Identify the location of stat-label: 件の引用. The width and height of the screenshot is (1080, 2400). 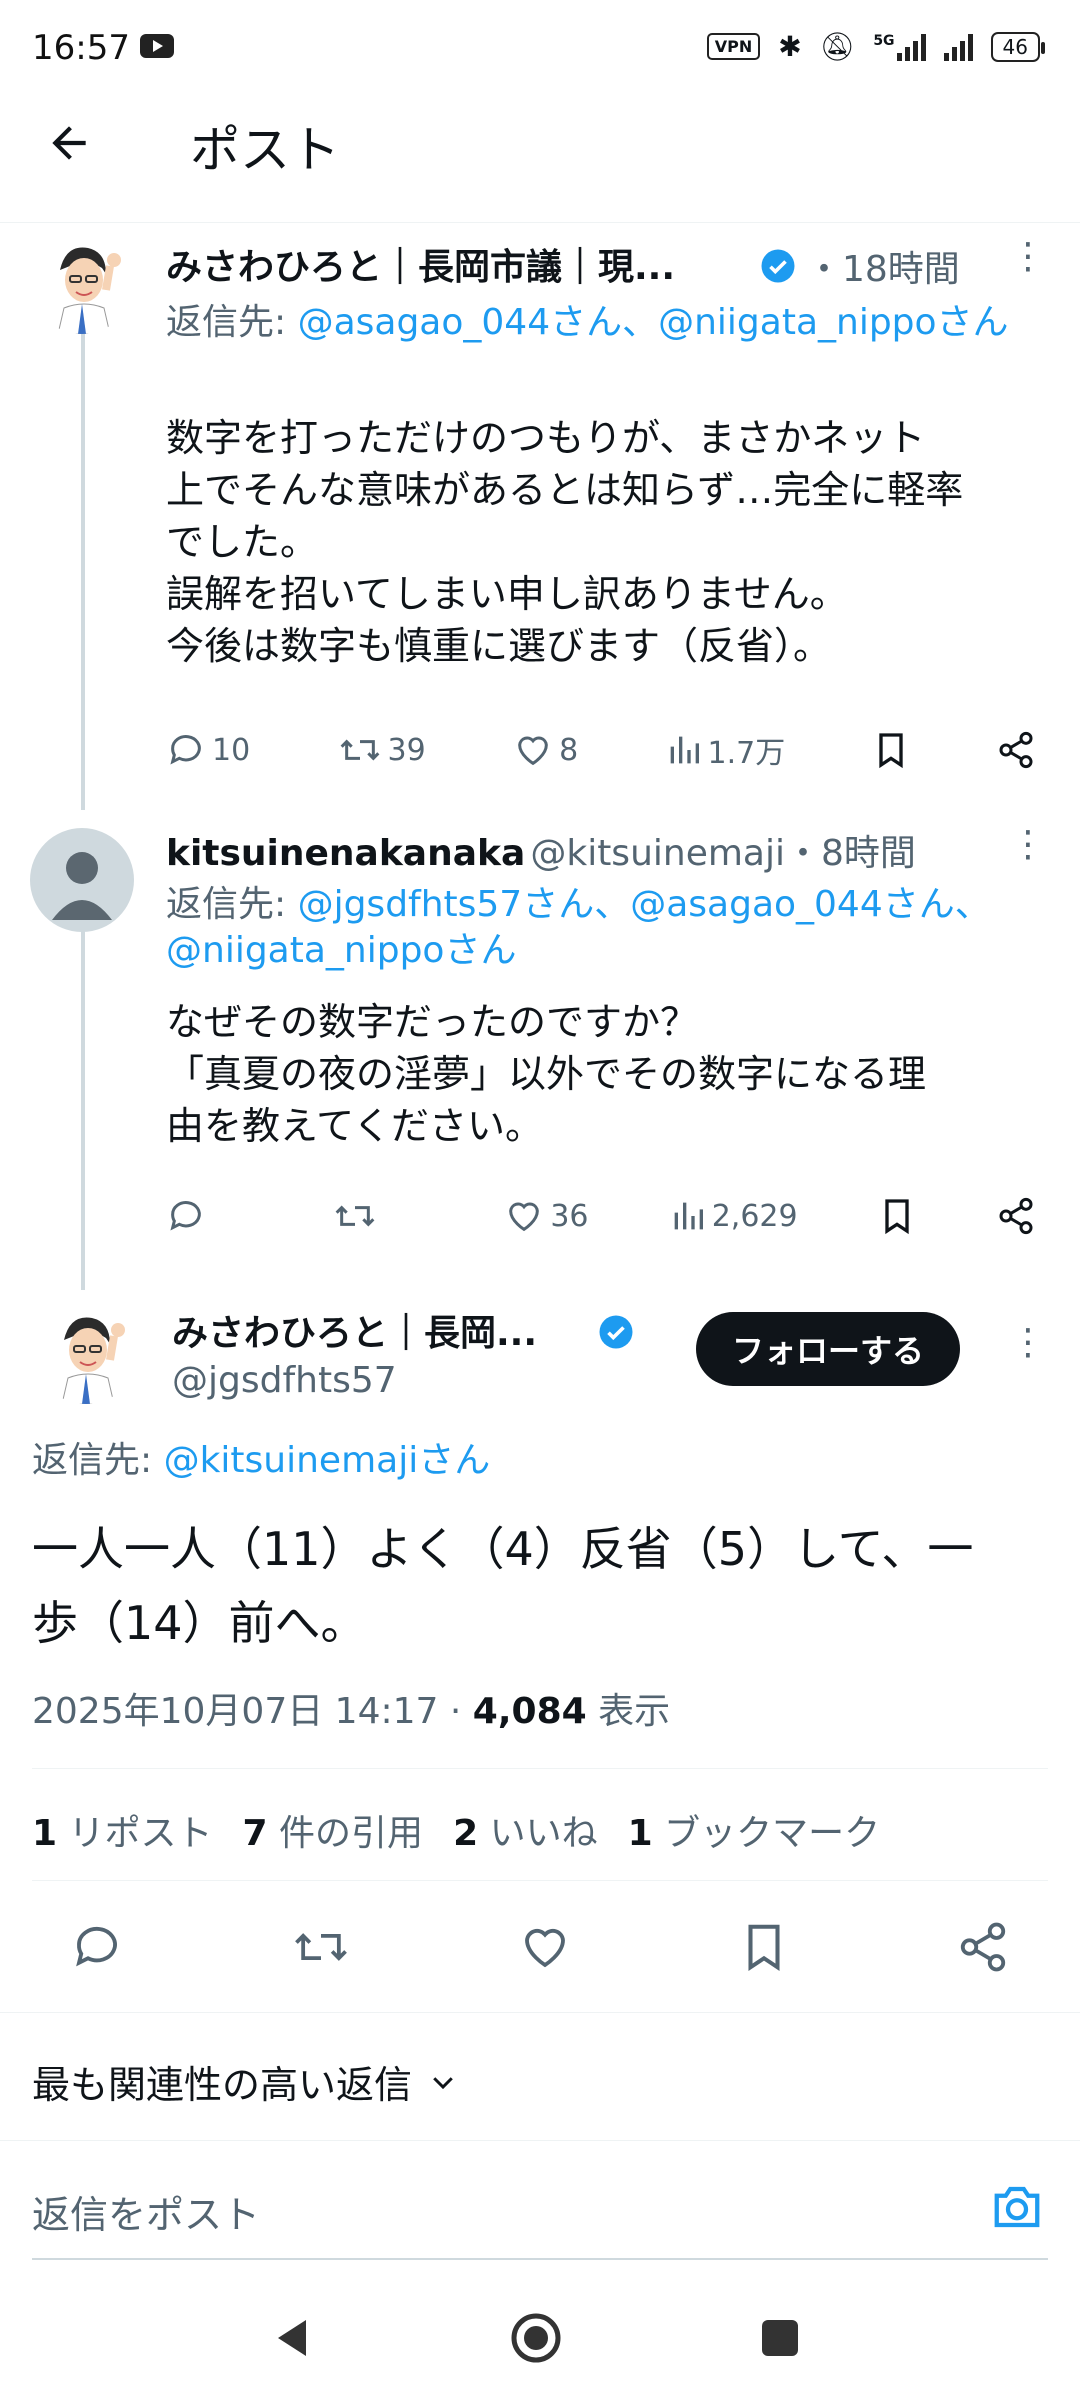
(351, 1833).